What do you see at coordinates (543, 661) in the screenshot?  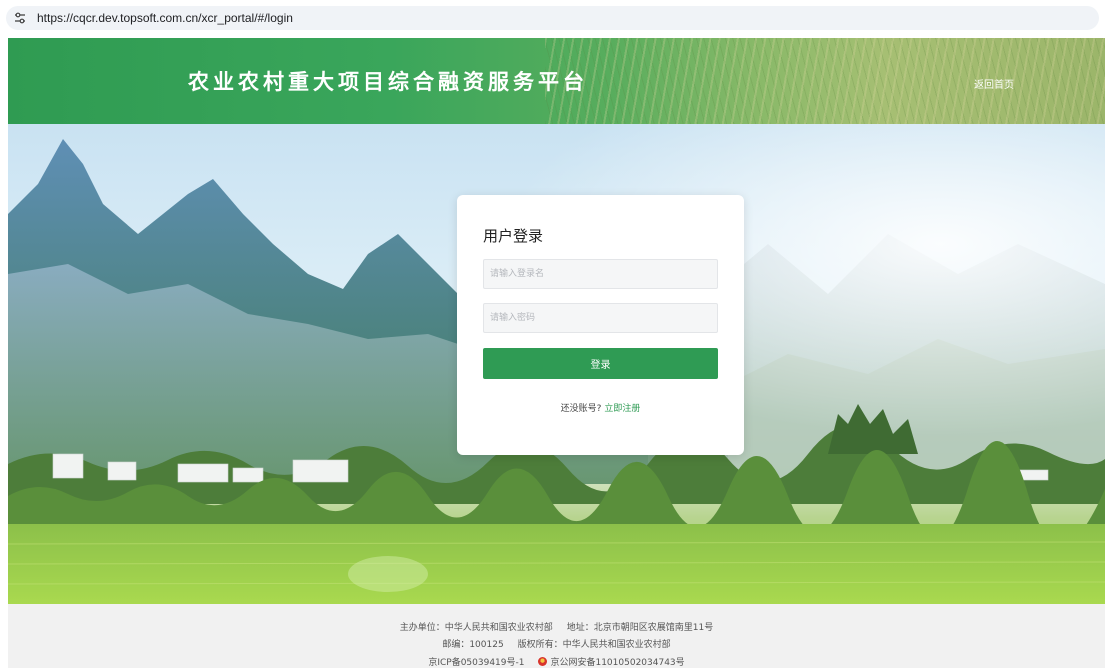 I see `police-badge-icon` at bounding box center [543, 661].